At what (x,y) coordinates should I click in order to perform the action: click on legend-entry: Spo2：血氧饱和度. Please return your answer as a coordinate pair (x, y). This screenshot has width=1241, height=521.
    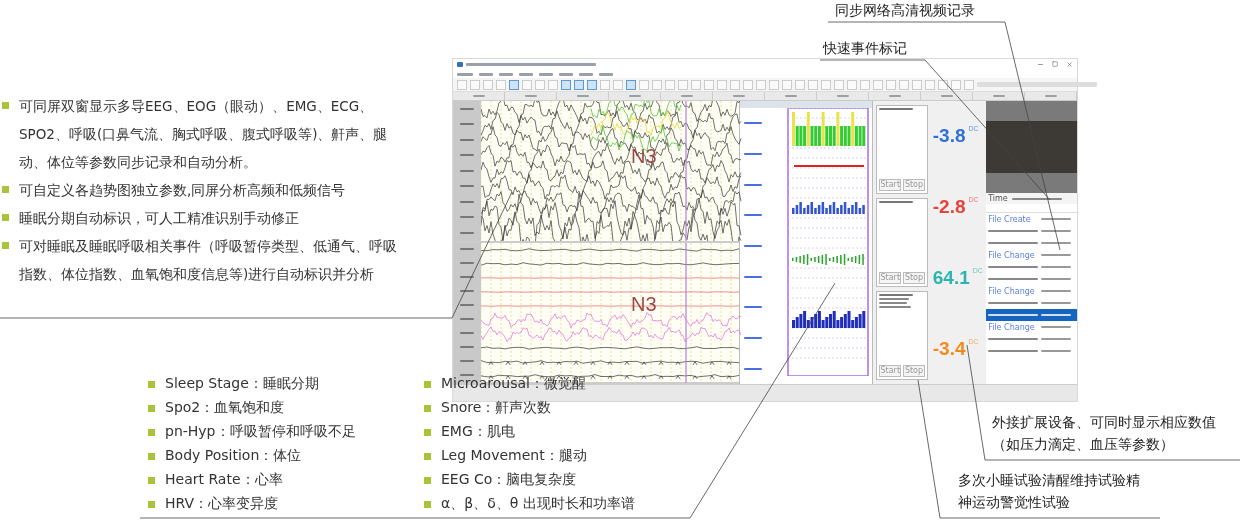
    Looking at the image, I should click on (225, 408).